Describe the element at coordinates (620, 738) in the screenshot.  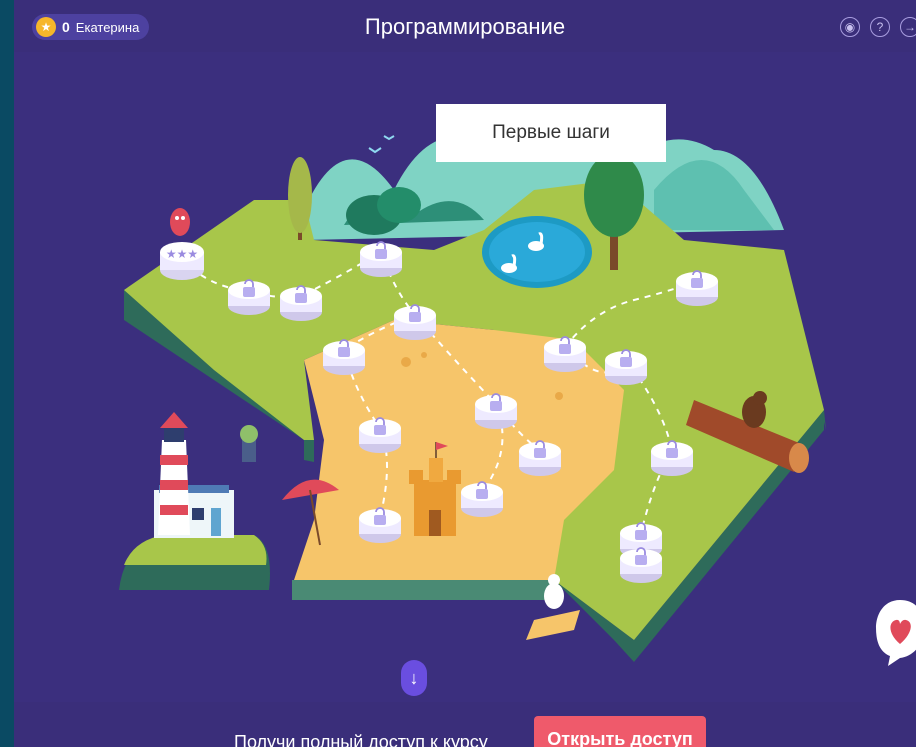
I see `open-access-label: Открыть доступ` at that location.